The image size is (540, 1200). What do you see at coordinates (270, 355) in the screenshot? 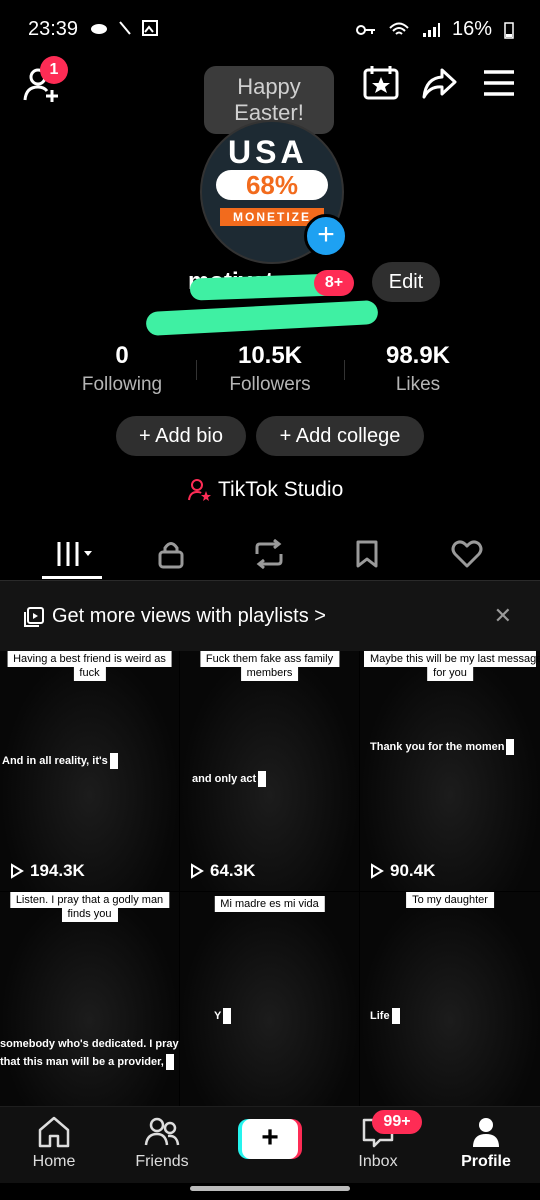
I see `stat-value: 10.5K` at bounding box center [270, 355].